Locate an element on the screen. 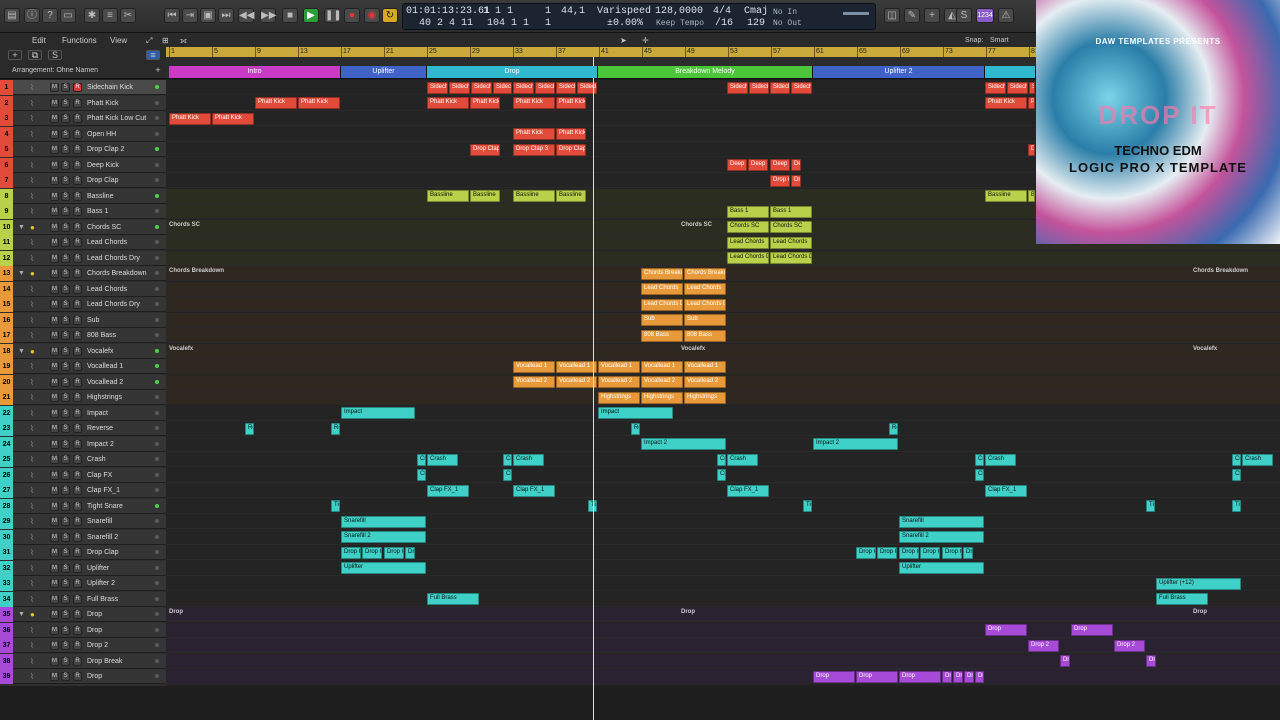  region: Lead Chords D is located at coordinates (791, 258).